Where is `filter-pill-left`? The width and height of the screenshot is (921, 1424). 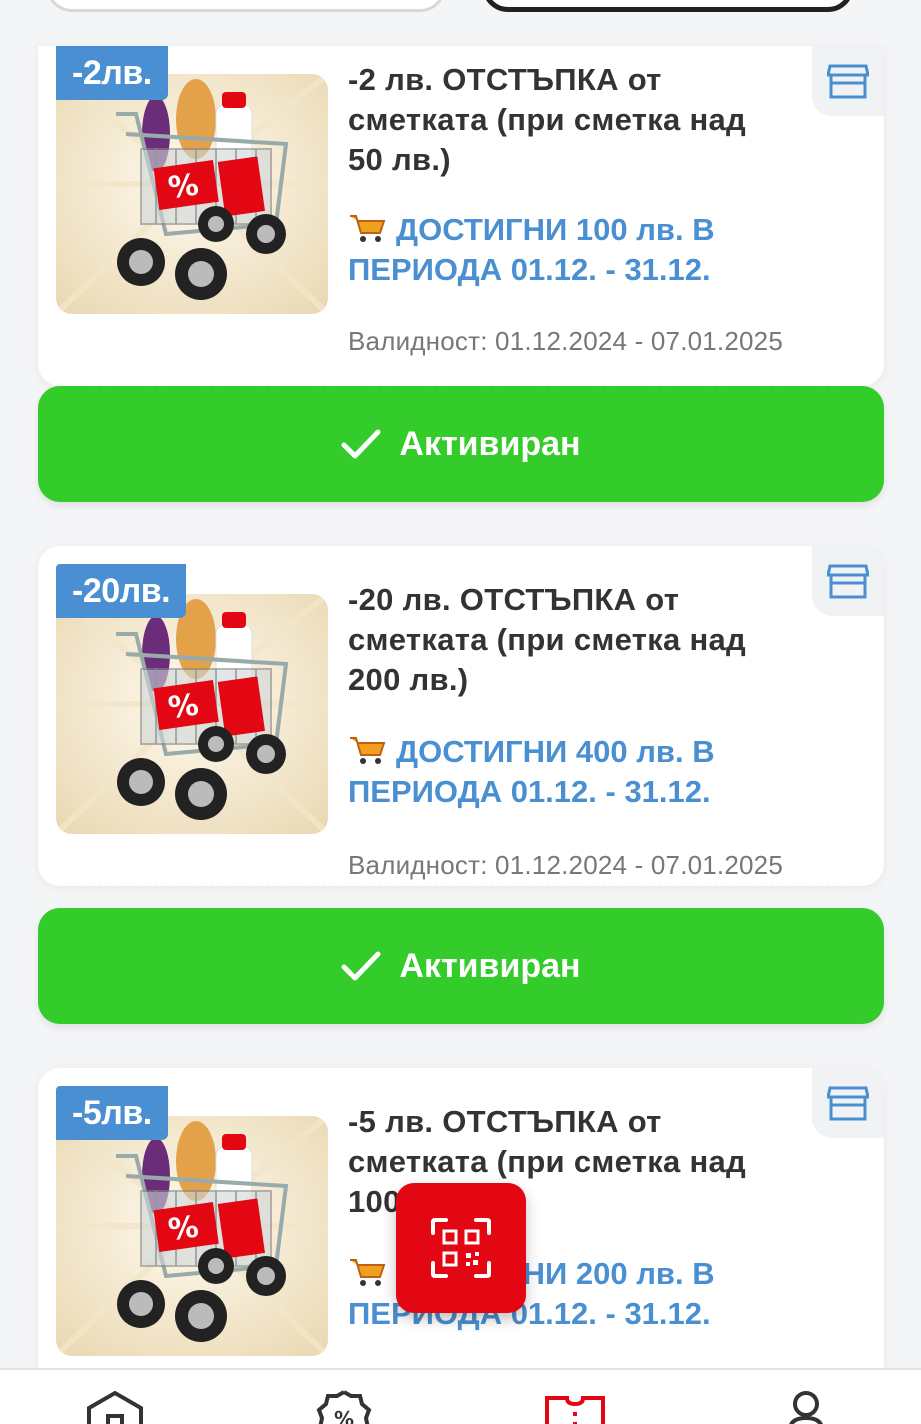
filter-pill-left is located at coordinates (246, 6).